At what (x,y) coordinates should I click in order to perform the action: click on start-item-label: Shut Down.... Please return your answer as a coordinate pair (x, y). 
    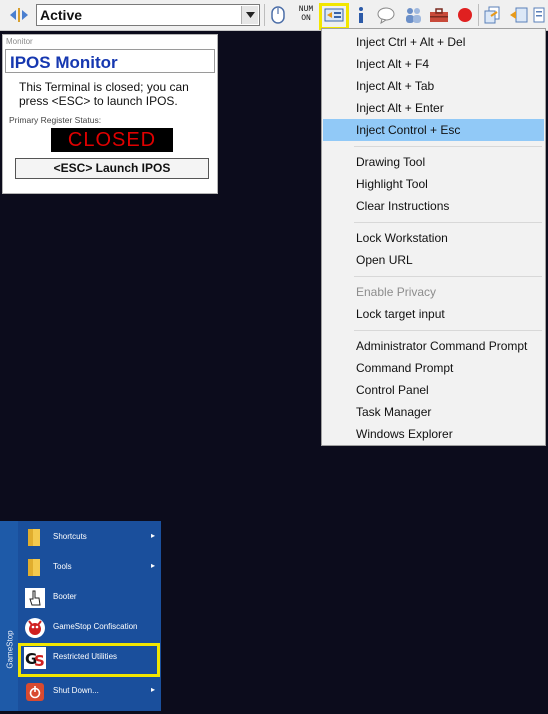
    Looking at the image, I should click on (76, 690).